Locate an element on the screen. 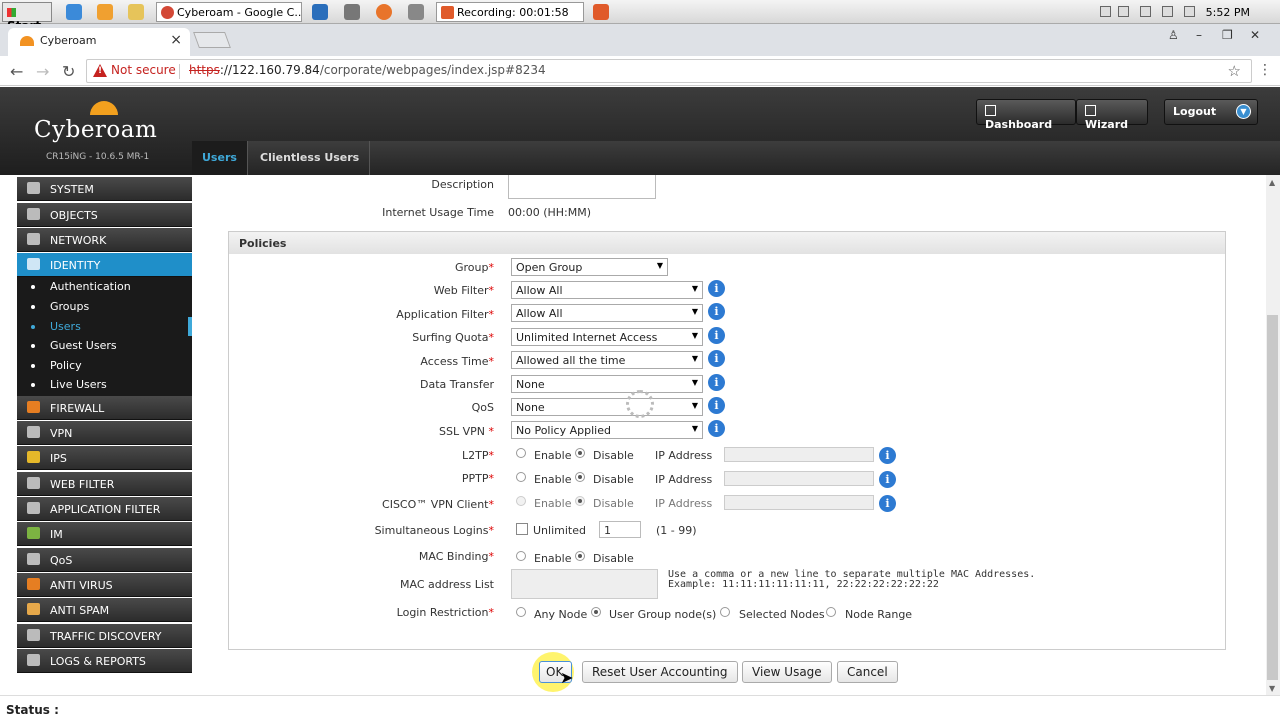 Image resolution: width=1280 pixels, height=720 pixels. pptp-ip-input is located at coordinates (799, 478).